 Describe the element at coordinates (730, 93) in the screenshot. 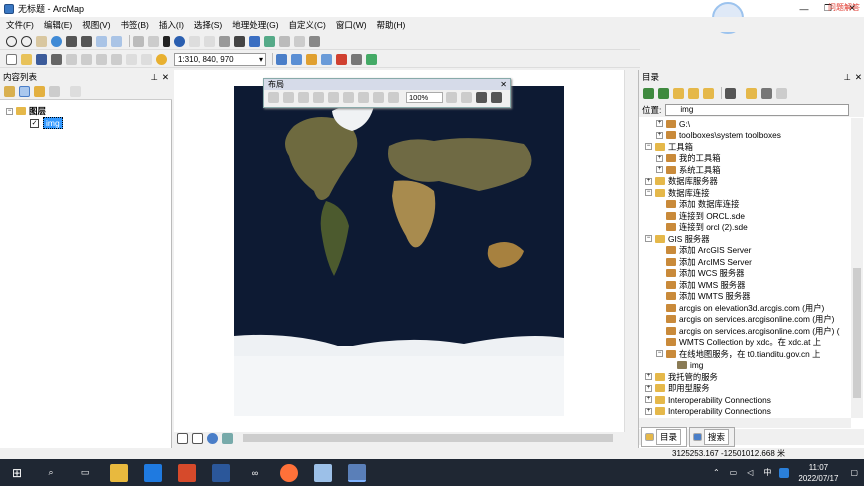

I see `catalog-views-icon` at that location.